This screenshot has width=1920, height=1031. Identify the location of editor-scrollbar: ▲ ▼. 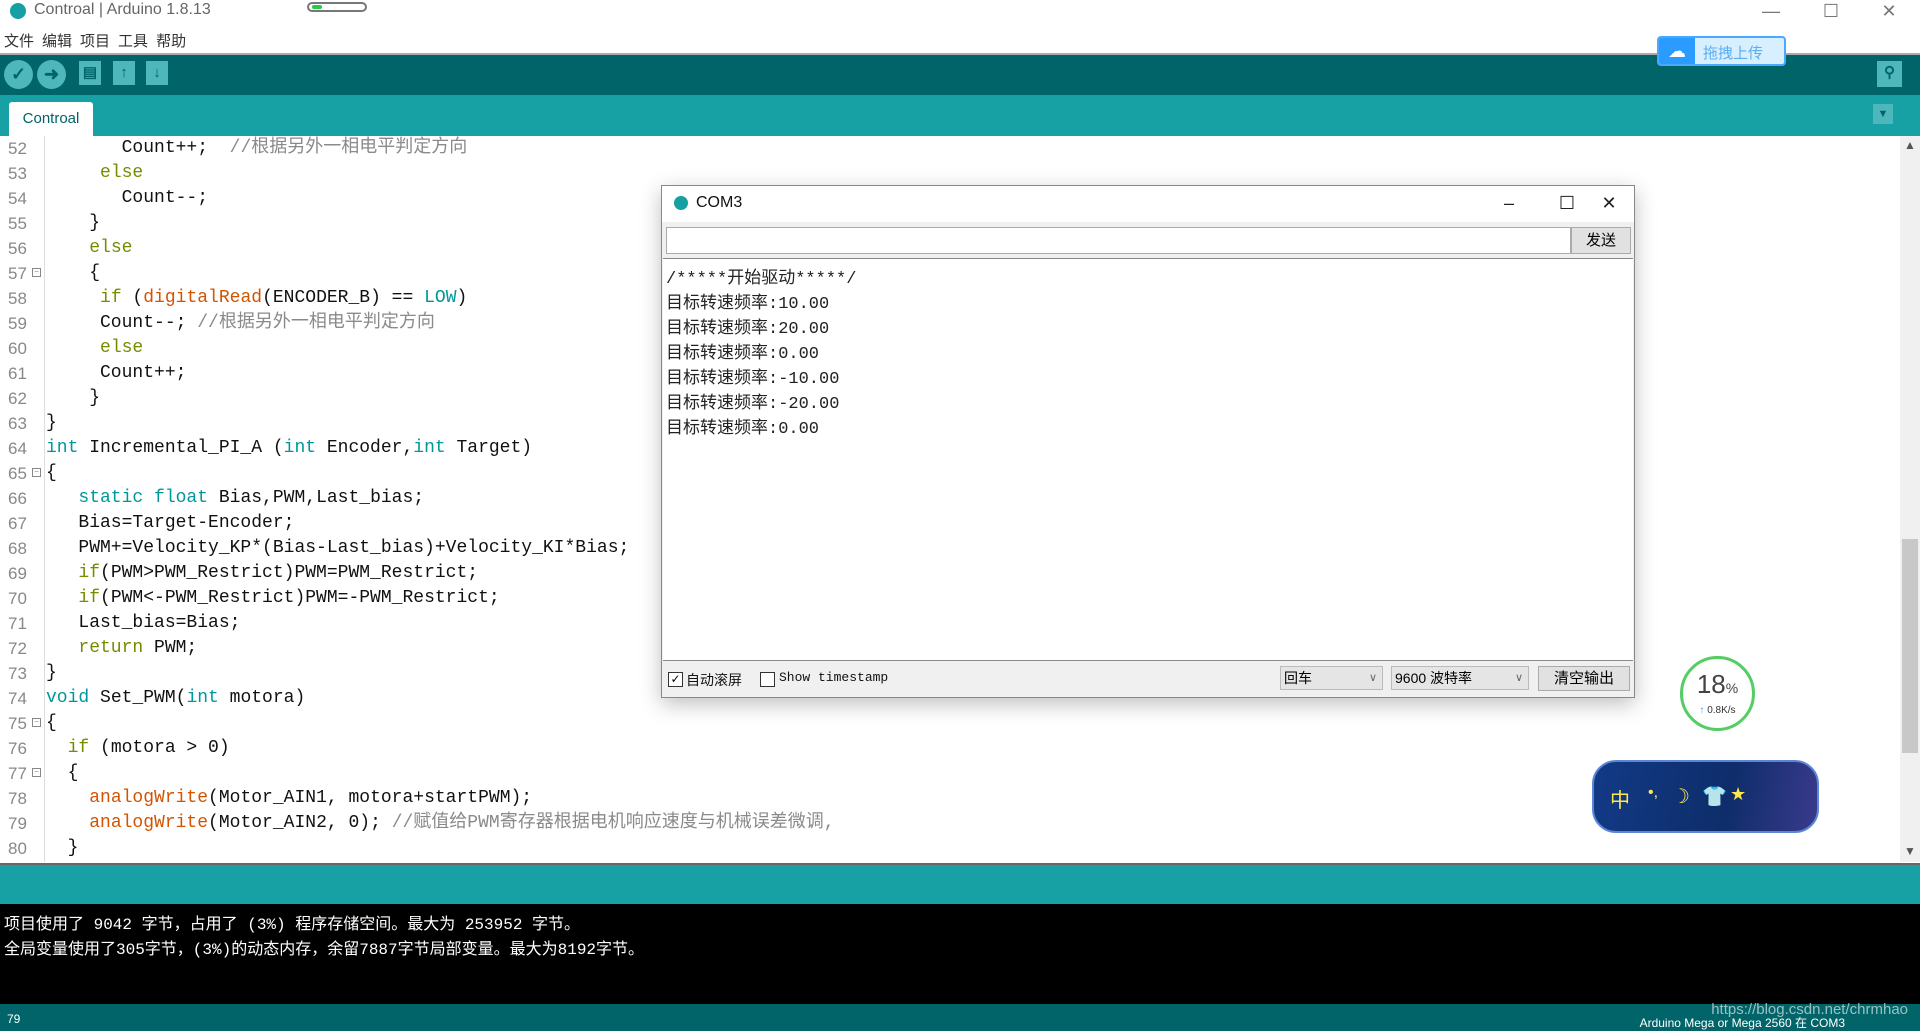
(1910, 499).